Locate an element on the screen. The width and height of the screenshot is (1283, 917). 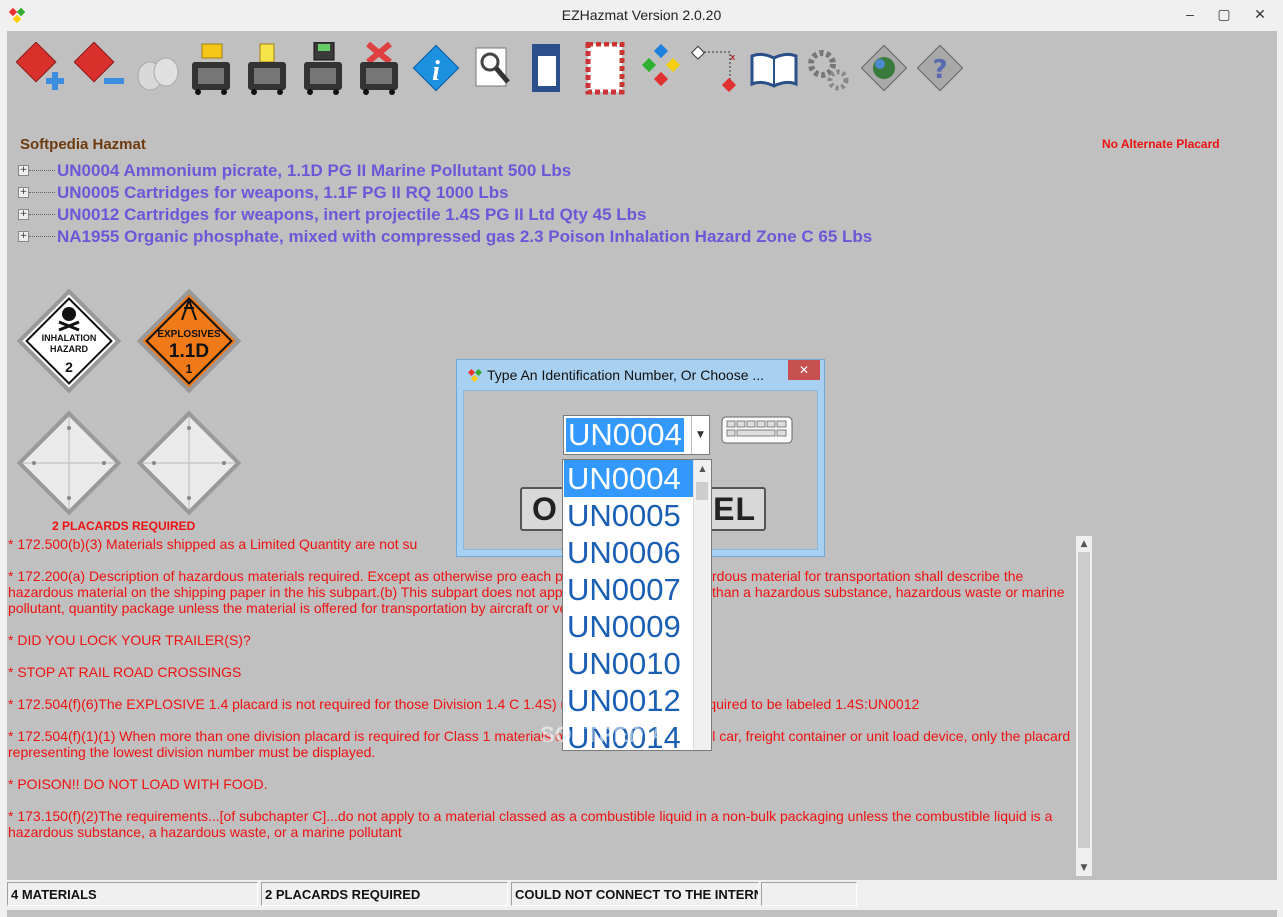
segregation-icon is located at coordinates (660, 69).